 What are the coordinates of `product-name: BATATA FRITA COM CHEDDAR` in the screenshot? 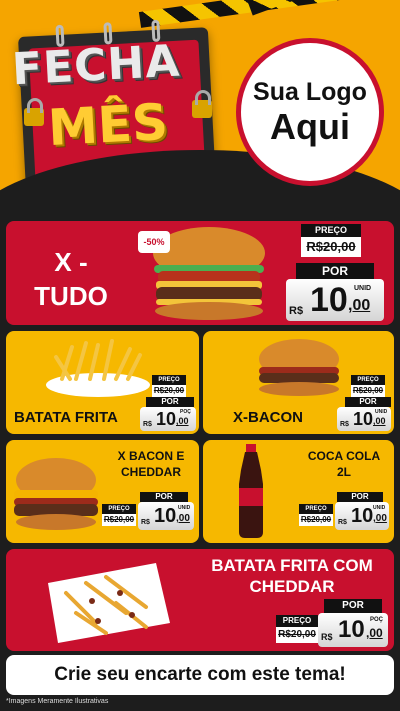 It's located at (292, 576).